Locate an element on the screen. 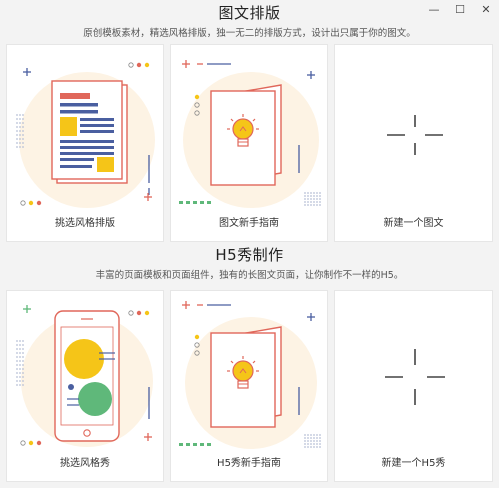  h5-section-title: H5秀制作 is located at coordinates (249, 255).